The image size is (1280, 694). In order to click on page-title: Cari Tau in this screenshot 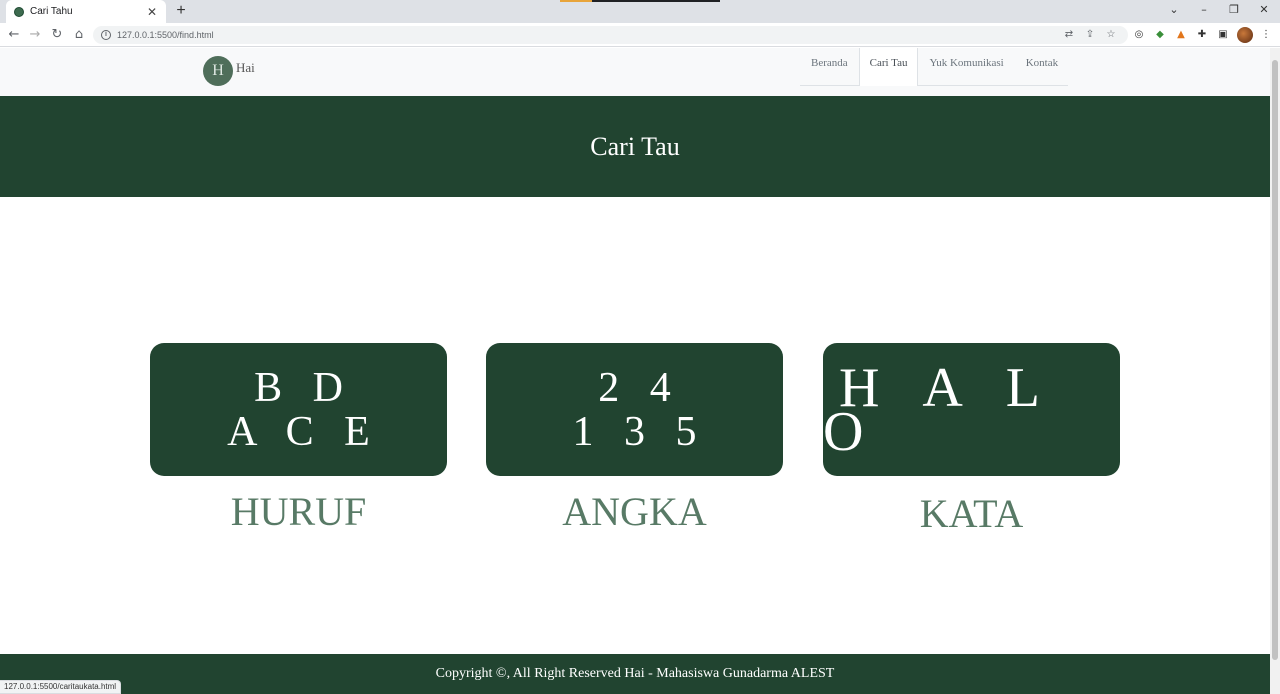, I will do `click(635, 146)`.